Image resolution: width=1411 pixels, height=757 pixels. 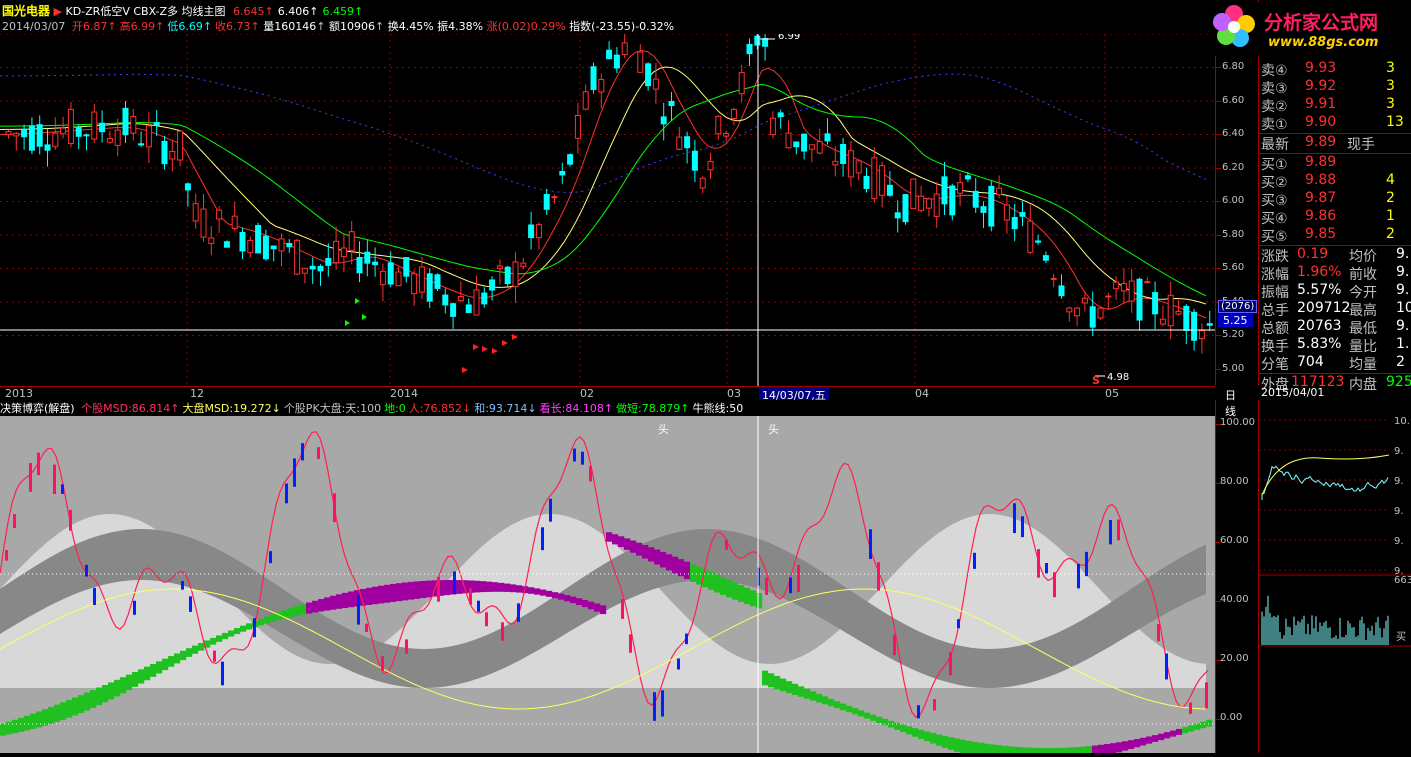 I want to click on quote-label: 卖②, so click(x=1274, y=107).